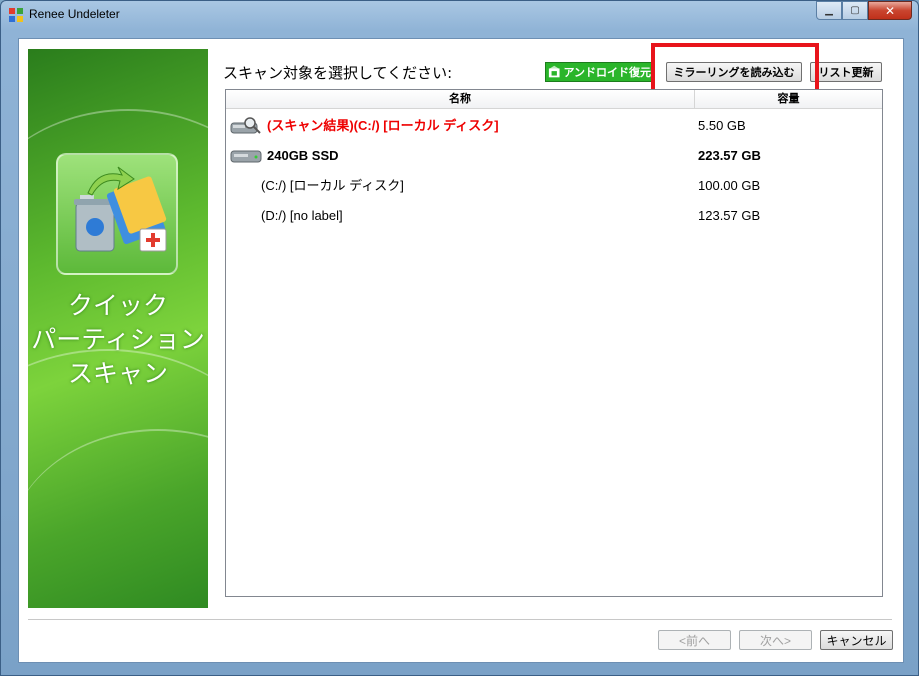 This screenshot has height=676, width=919. I want to click on prev-button: <前へ, so click(694, 640).